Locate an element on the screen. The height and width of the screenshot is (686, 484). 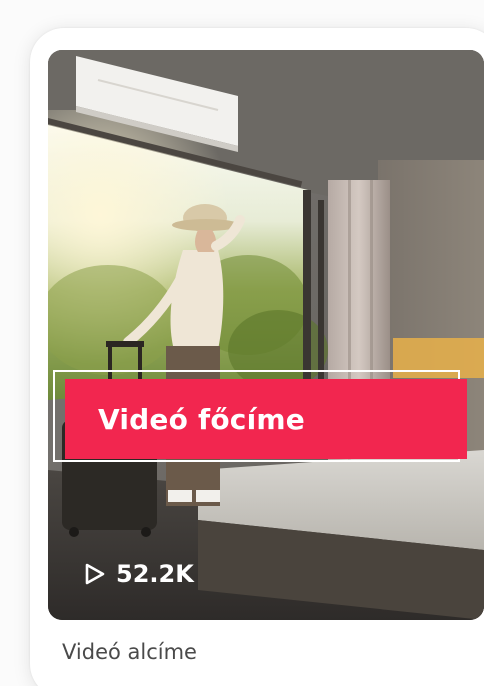
video-title: Videó főcíme is located at coordinates (201, 419).